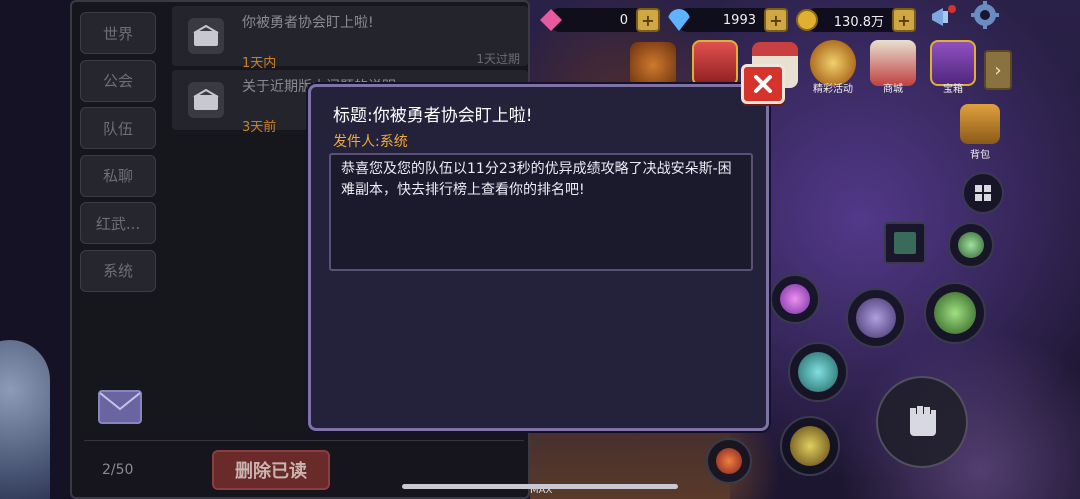  I want to click on burst-icon, so click(810, 446).